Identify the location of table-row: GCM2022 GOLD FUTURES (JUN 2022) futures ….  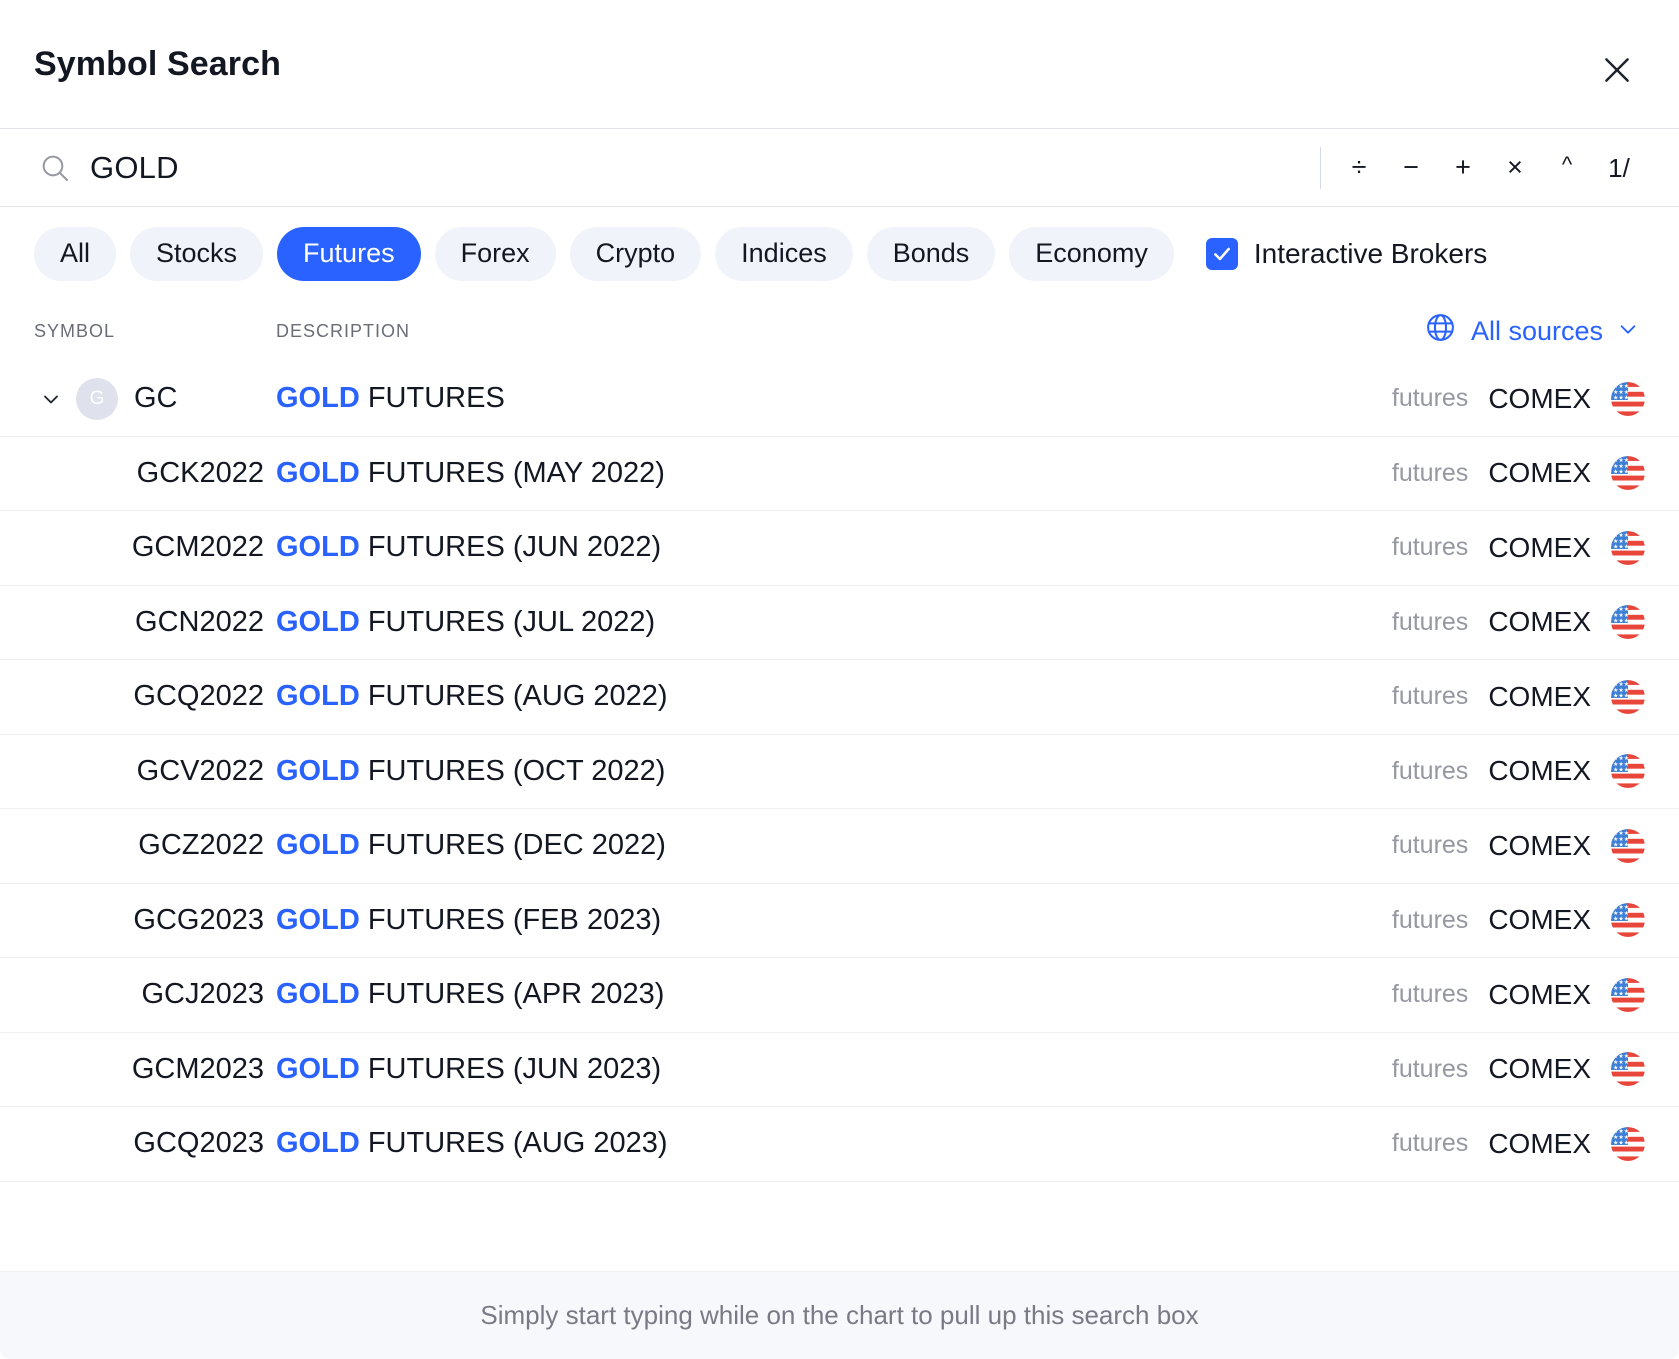
(839, 548).